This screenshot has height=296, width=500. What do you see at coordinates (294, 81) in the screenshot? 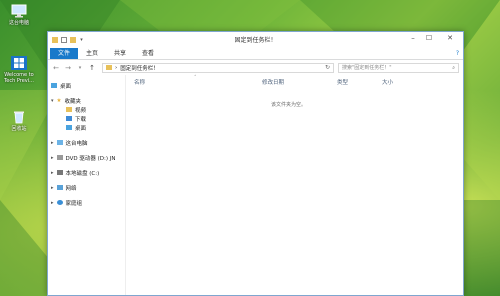
I see `column-headers: 名称 修改日期 类型 大小` at bounding box center [294, 81].